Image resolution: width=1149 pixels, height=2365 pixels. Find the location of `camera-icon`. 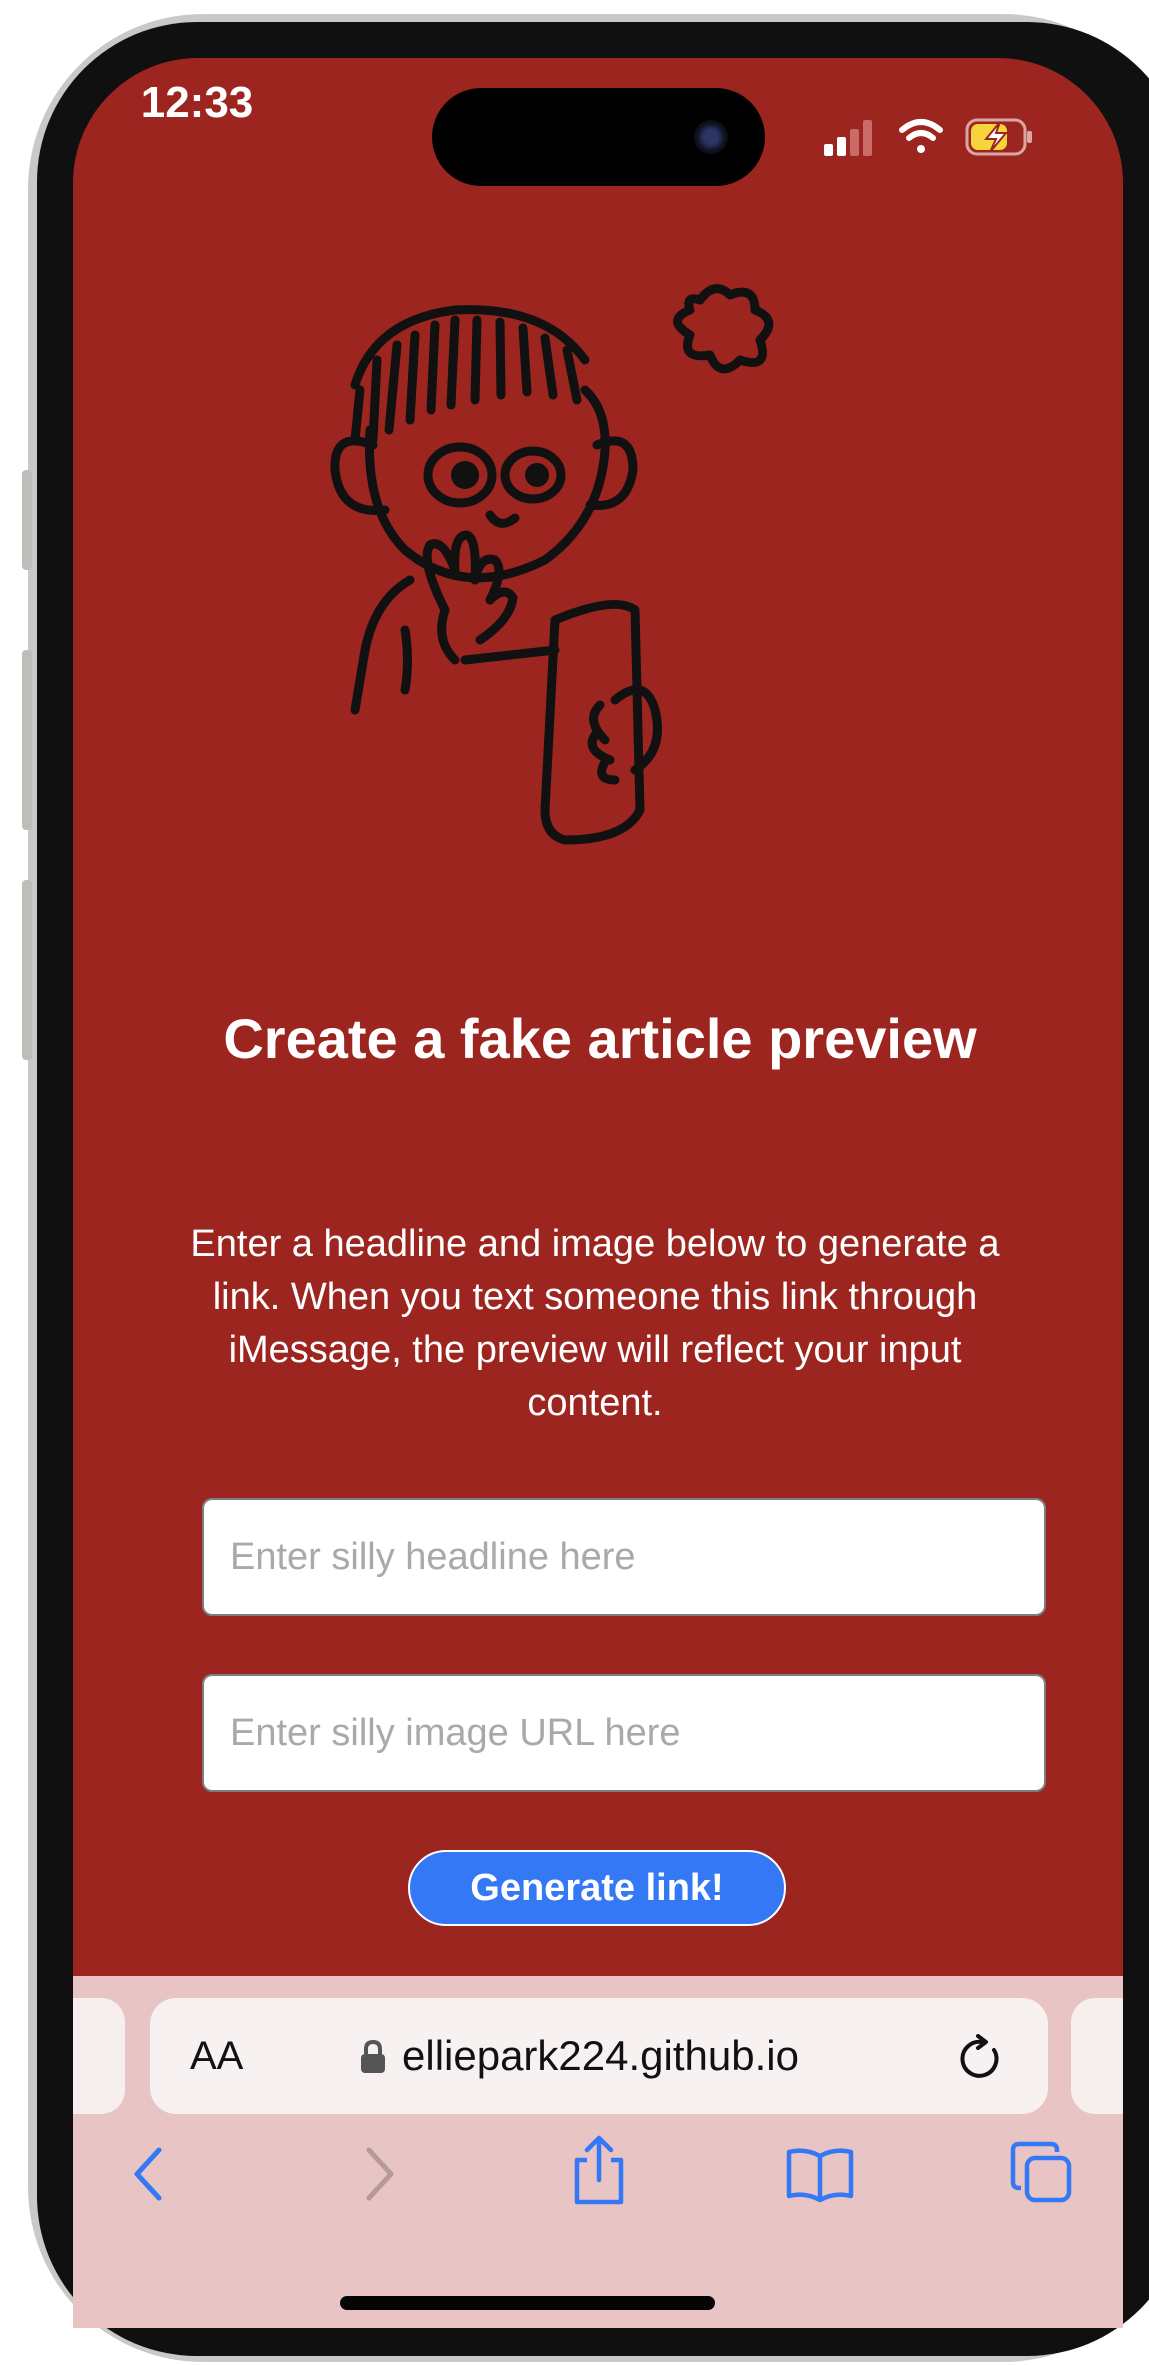

camera-icon is located at coordinates (711, 137).